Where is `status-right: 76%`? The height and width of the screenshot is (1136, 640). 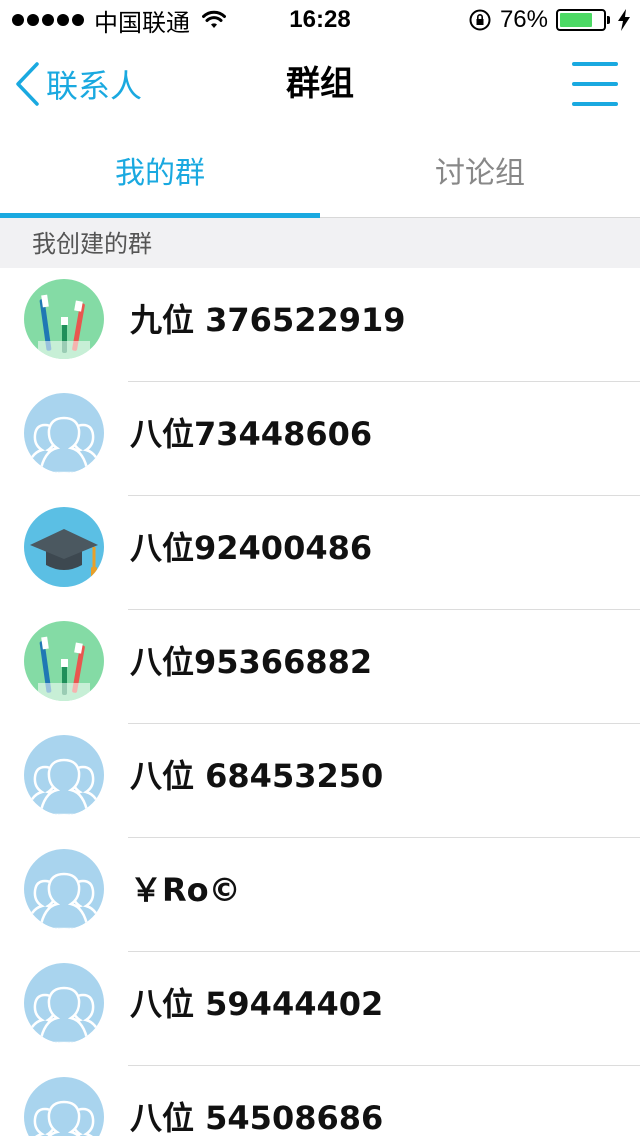 status-right: 76% is located at coordinates (549, 20).